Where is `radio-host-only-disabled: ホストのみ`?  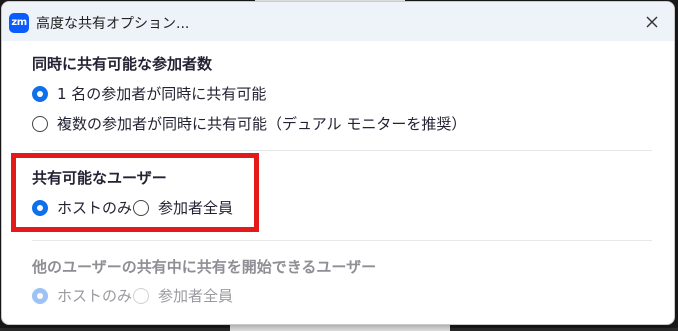
radio-host-only-disabled: ホストのみ is located at coordinates (82, 295).